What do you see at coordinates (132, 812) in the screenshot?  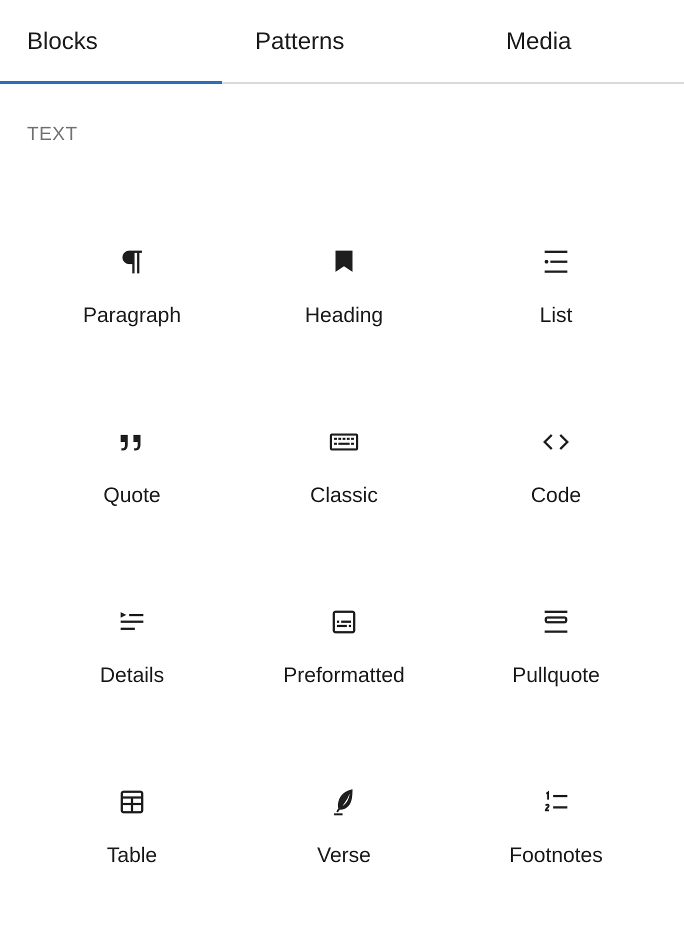 I see `block-item: Table` at bounding box center [132, 812].